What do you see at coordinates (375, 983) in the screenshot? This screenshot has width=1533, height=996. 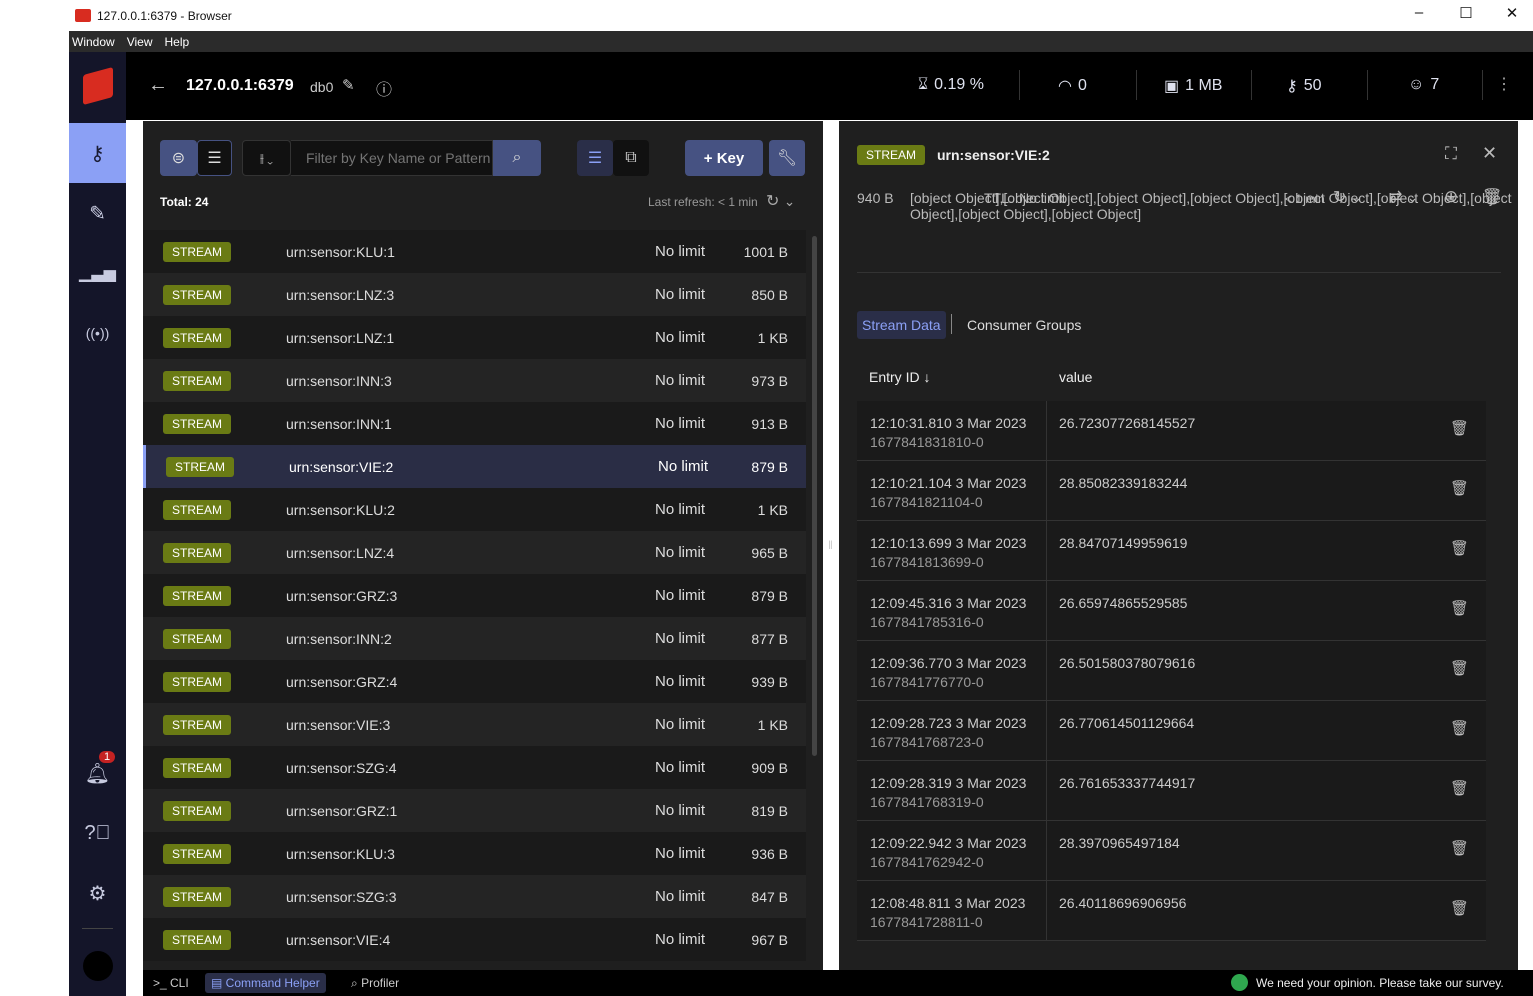 I see `profiler-button: ⌕ Profiler` at bounding box center [375, 983].